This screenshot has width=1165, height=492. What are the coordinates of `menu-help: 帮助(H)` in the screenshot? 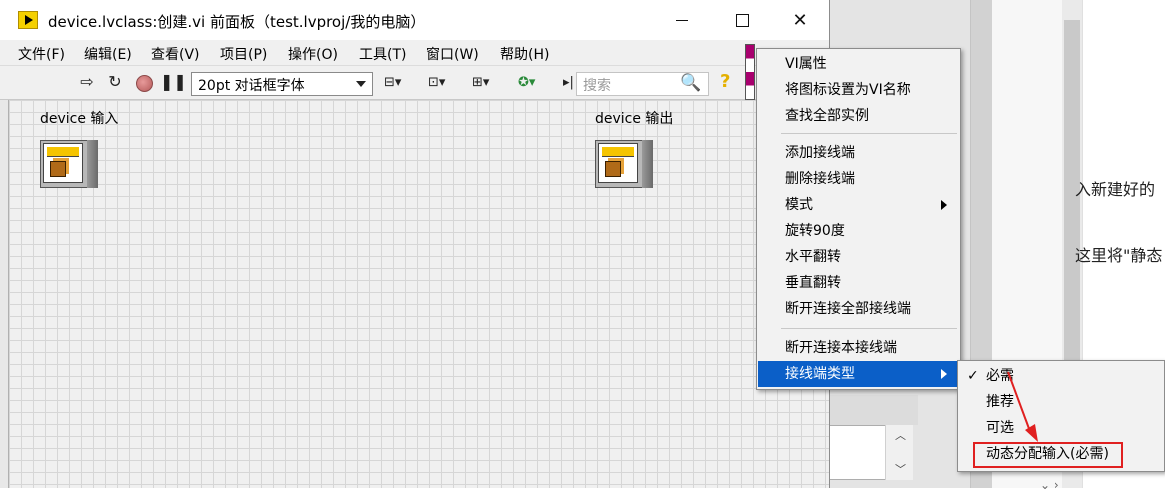 It's located at (524, 54).